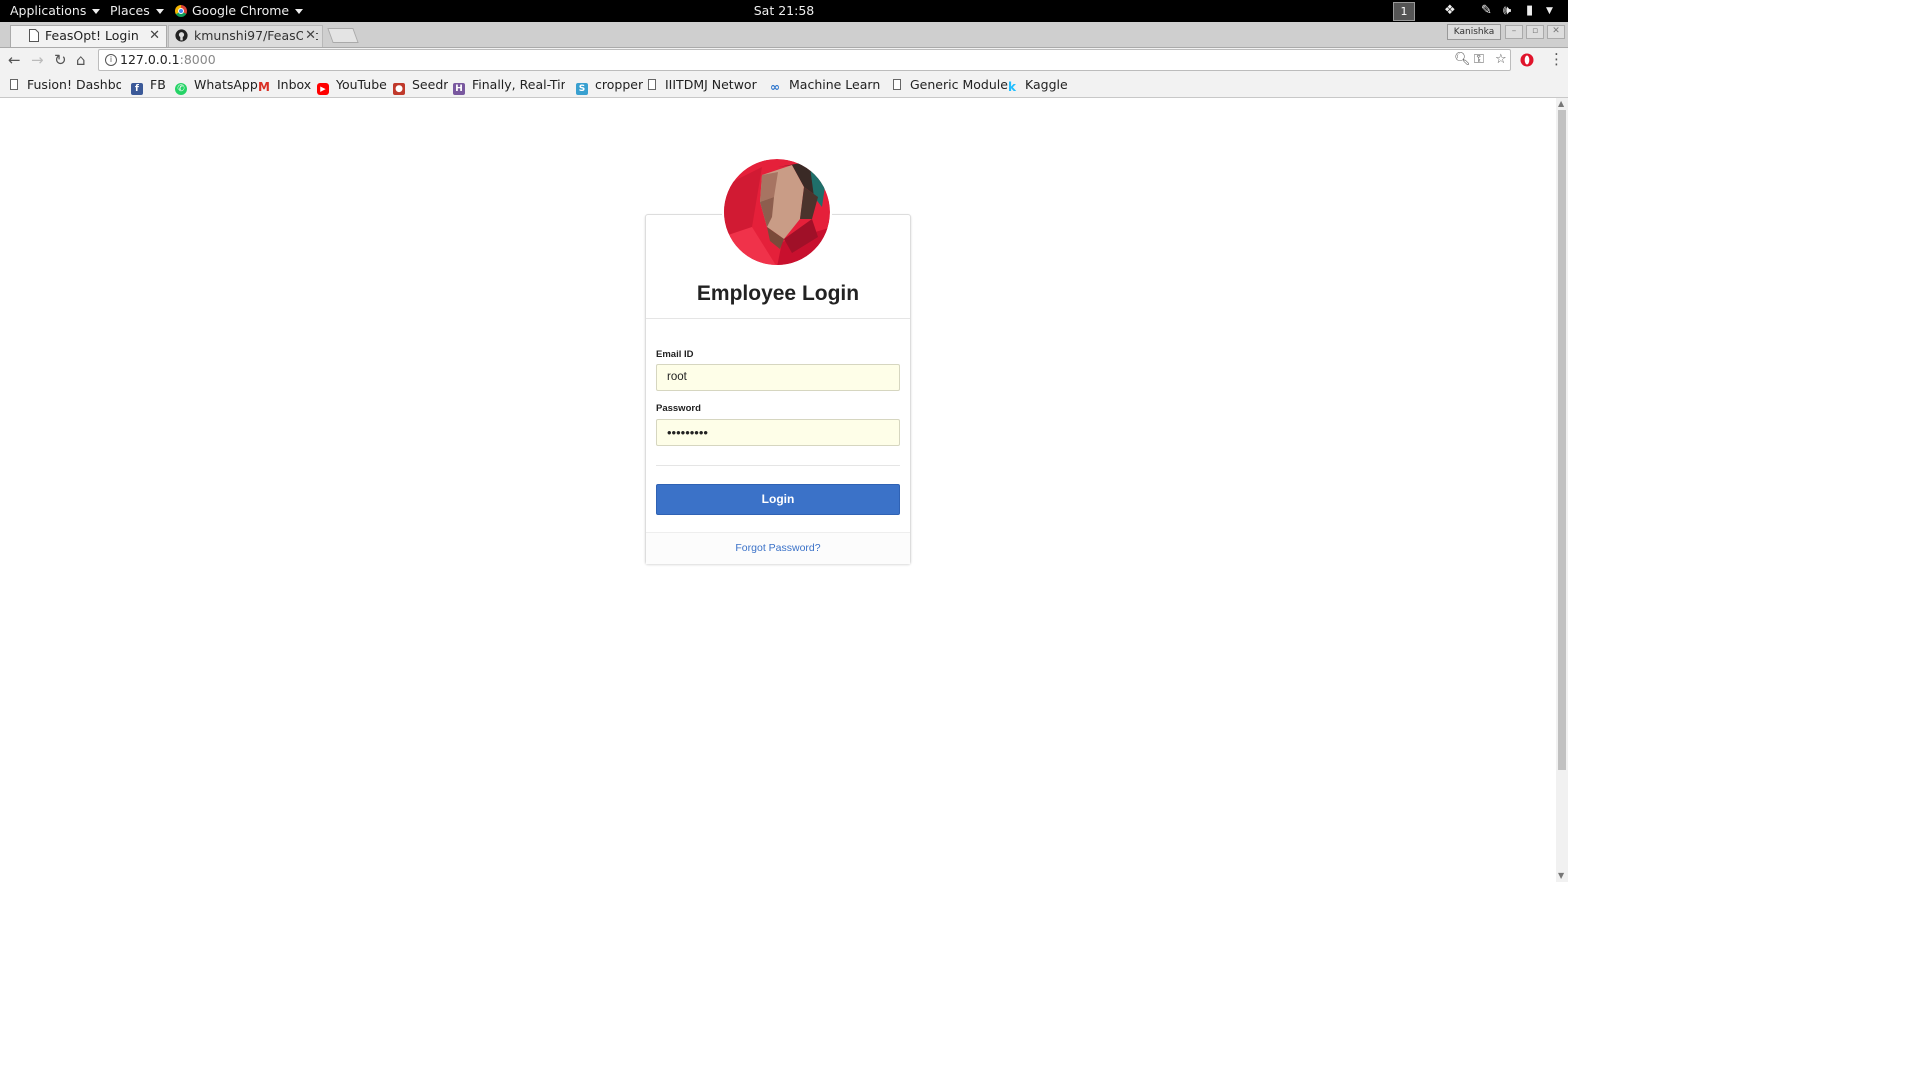 This screenshot has height=1080, width=1920. Describe the element at coordinates (430, 84) in the screenshot. I see `bookmark-label: Seedr` at that location.